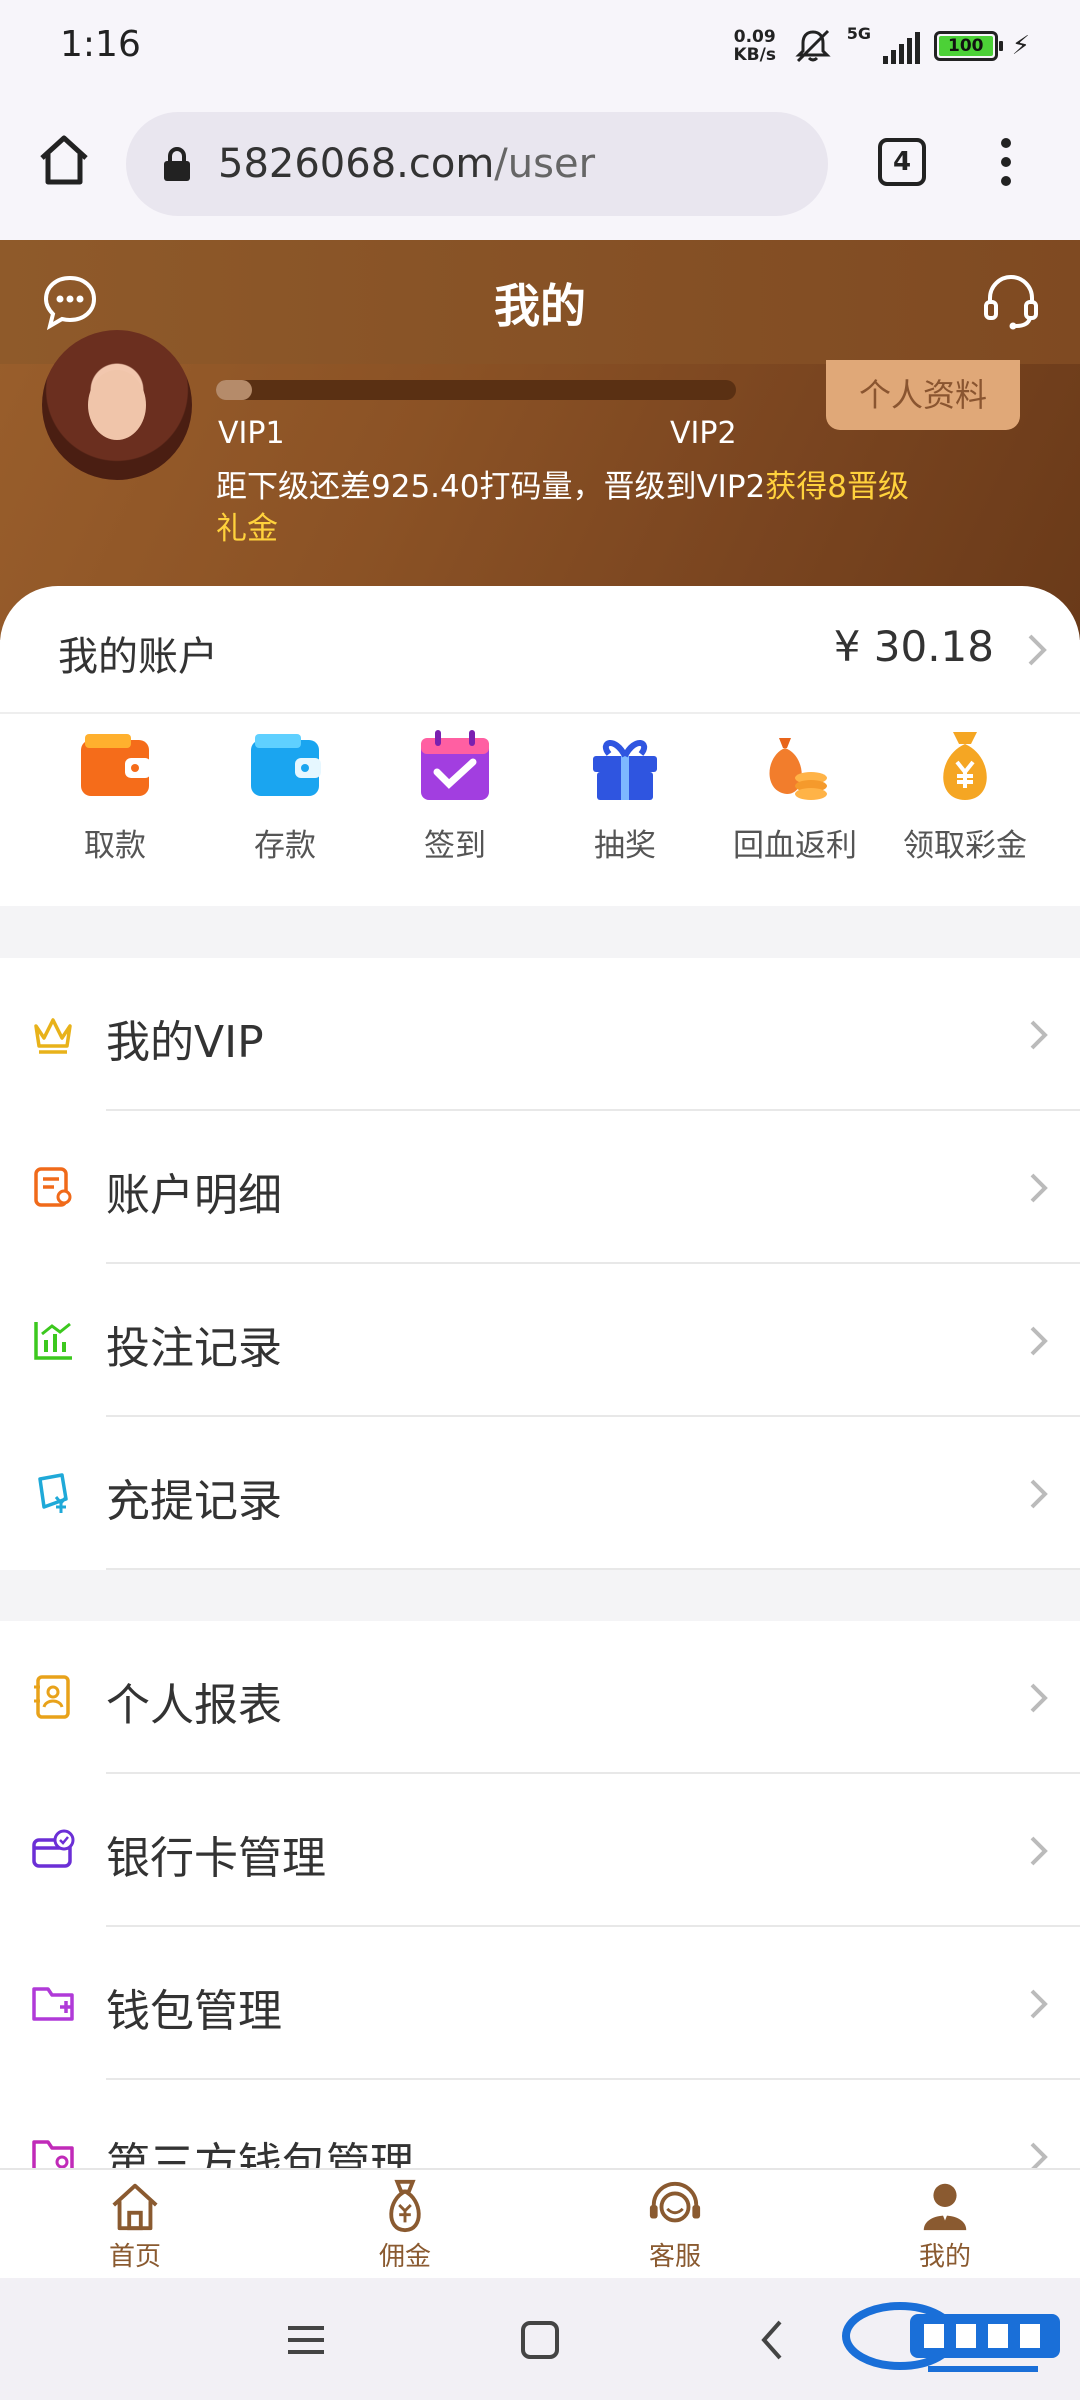 This screenshot has height=2400, width=1080. What do you see at coordinates (53, 2154) in the screenshot?
I see `third-party-wallet-icon` at bounding box center [53, 2154].